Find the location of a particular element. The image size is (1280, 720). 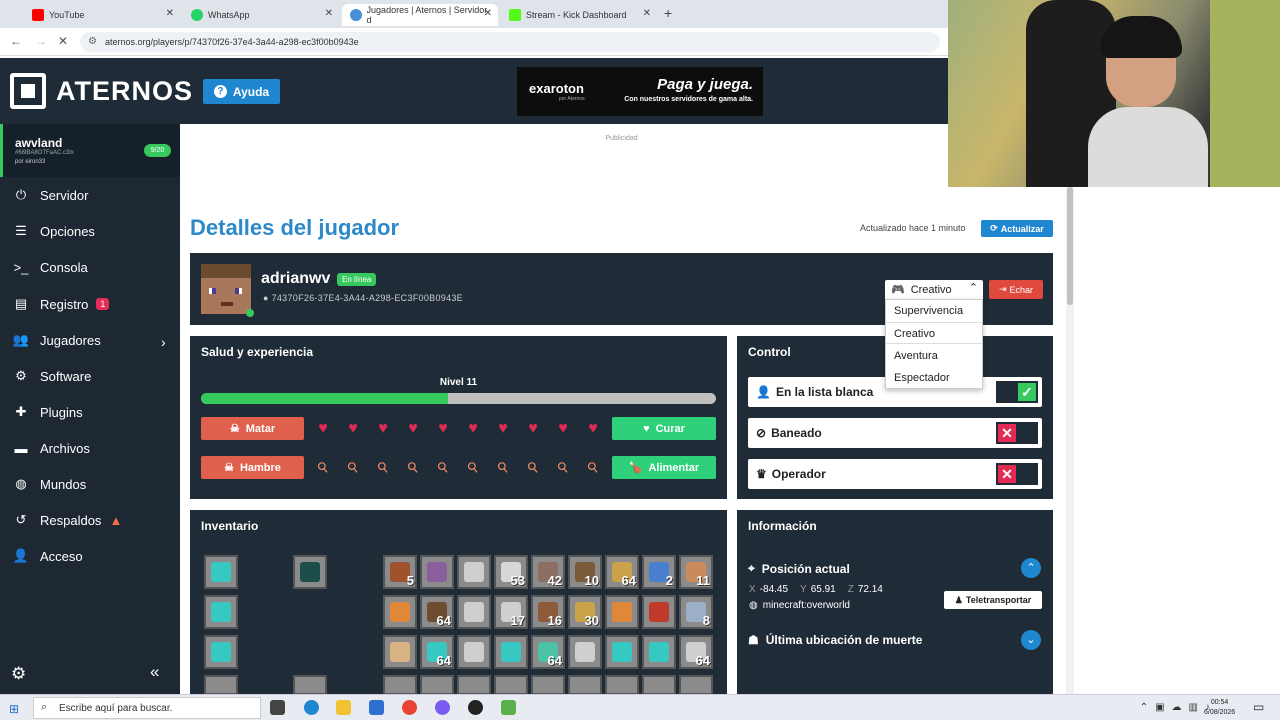

gamemode-option-aventura: Aventura is located at coordinates (934, 356).